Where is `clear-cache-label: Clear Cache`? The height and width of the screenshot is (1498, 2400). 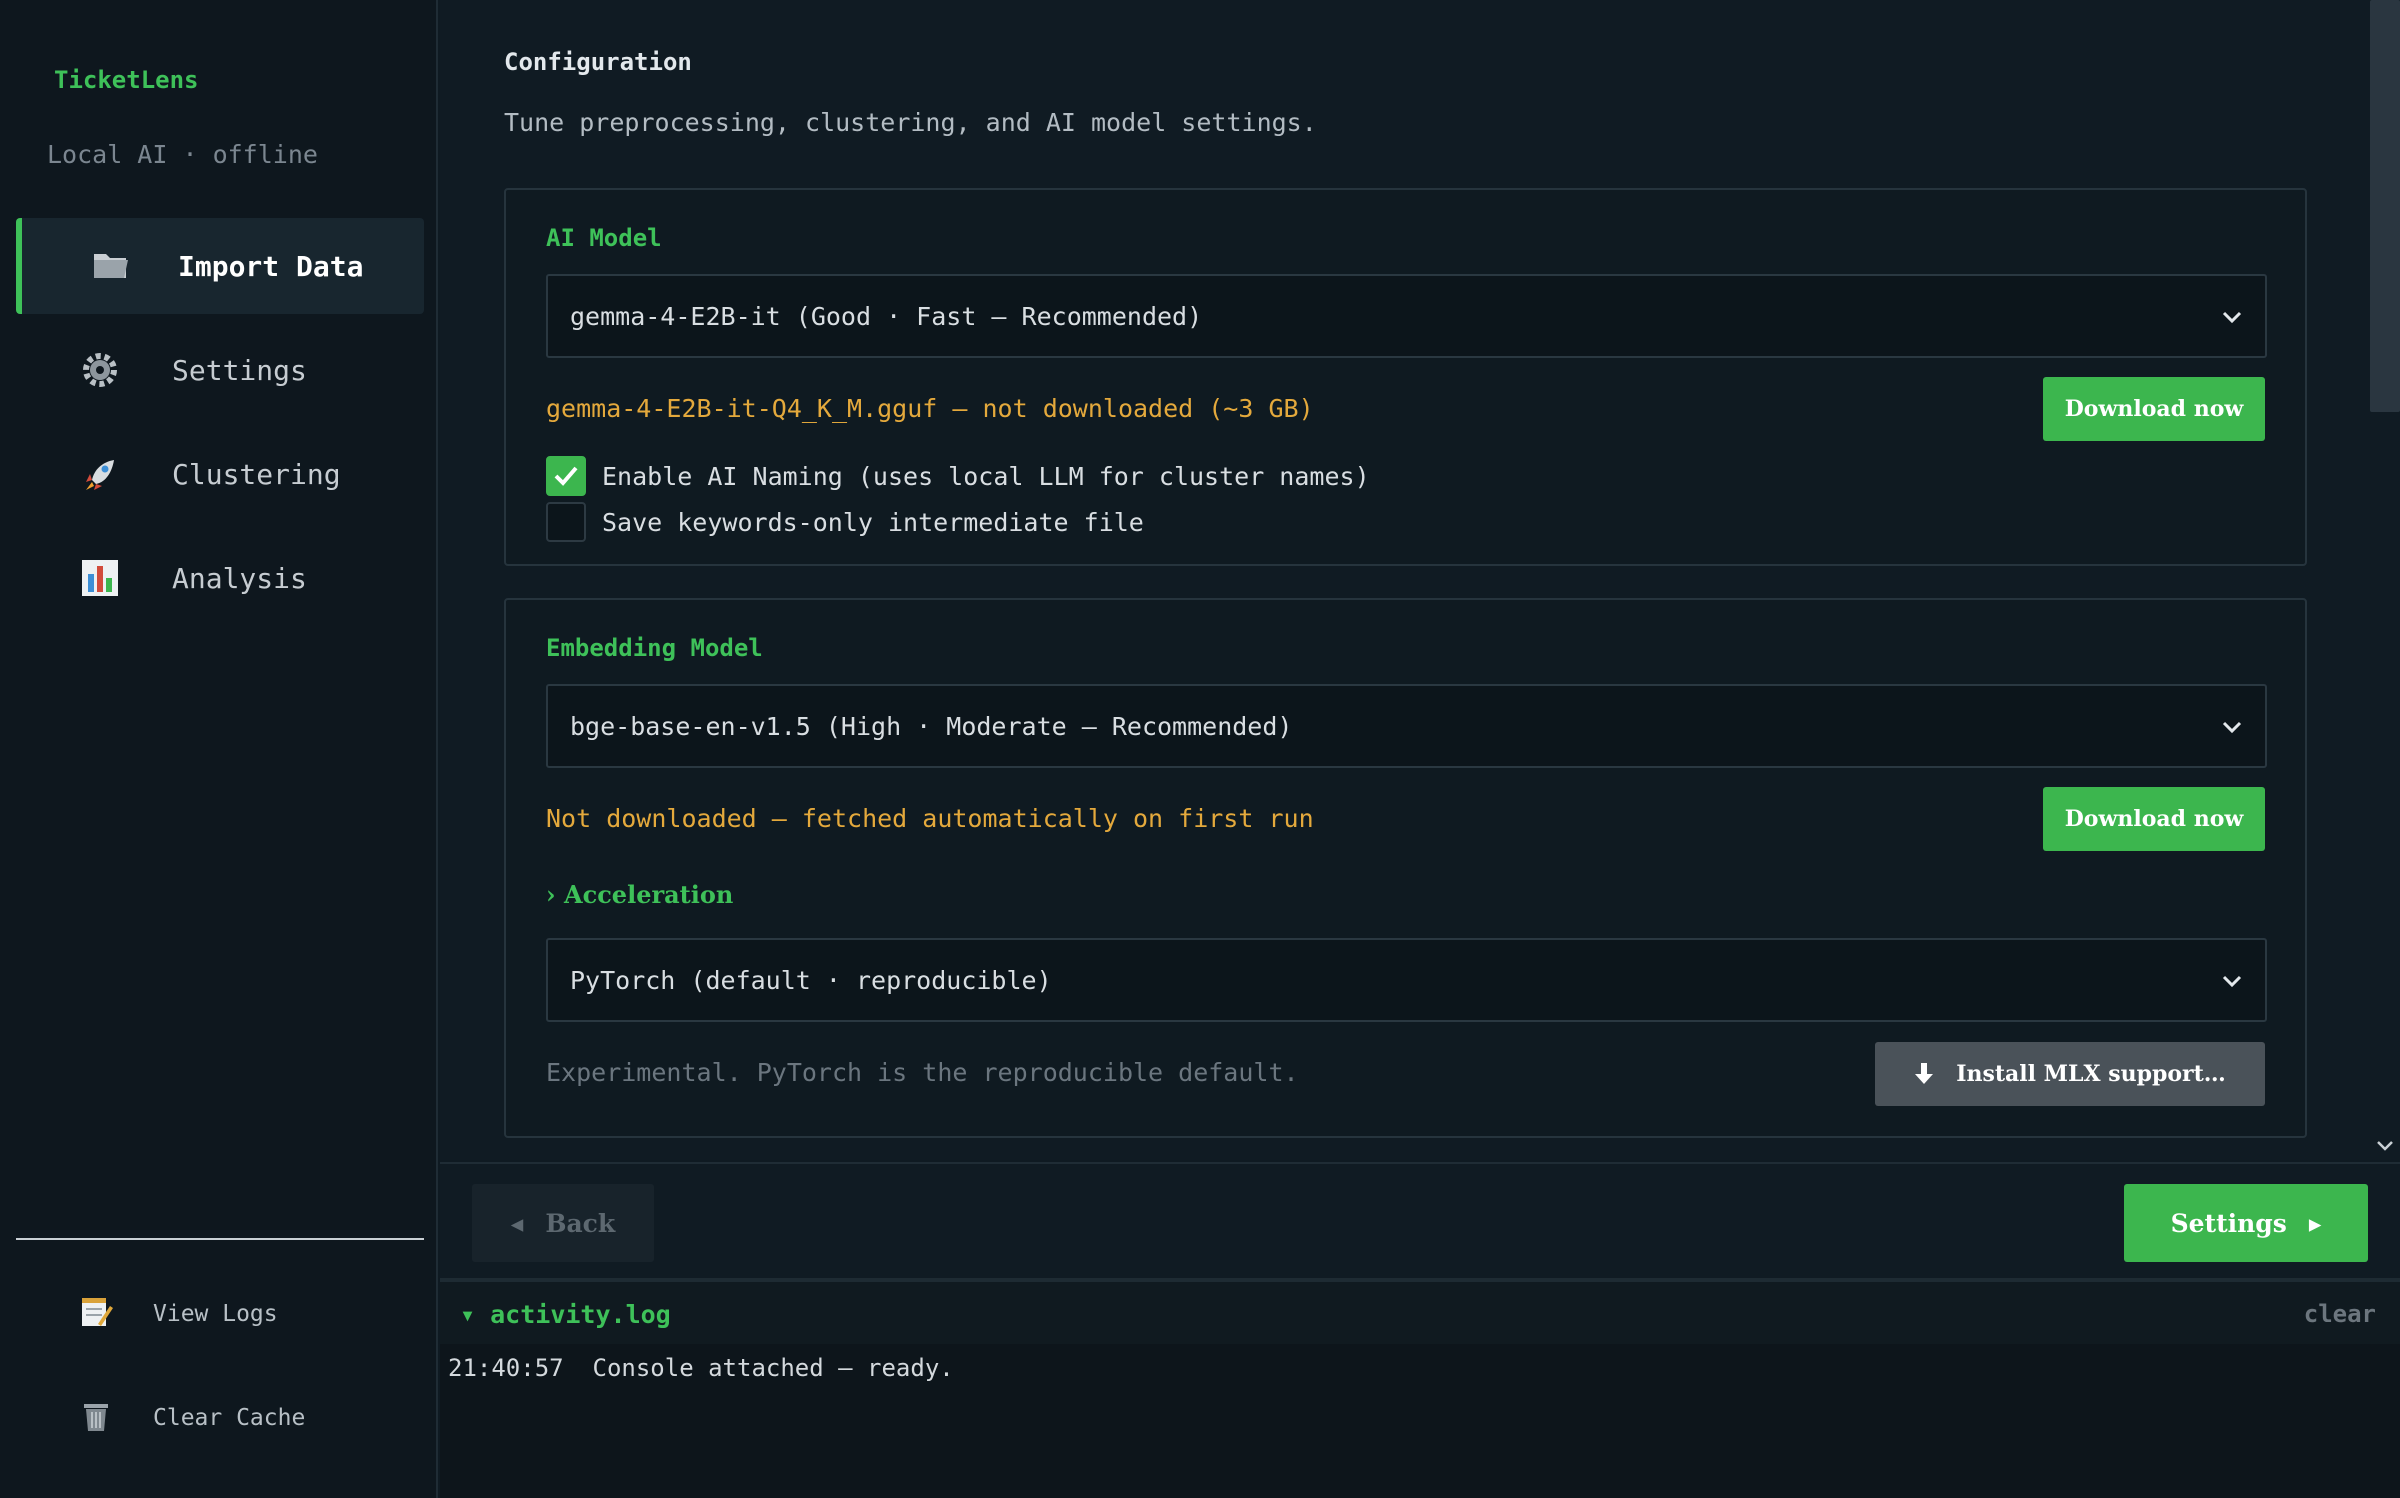 clear-cache-label: Clear Cache is located at coordinates (229, 1418).